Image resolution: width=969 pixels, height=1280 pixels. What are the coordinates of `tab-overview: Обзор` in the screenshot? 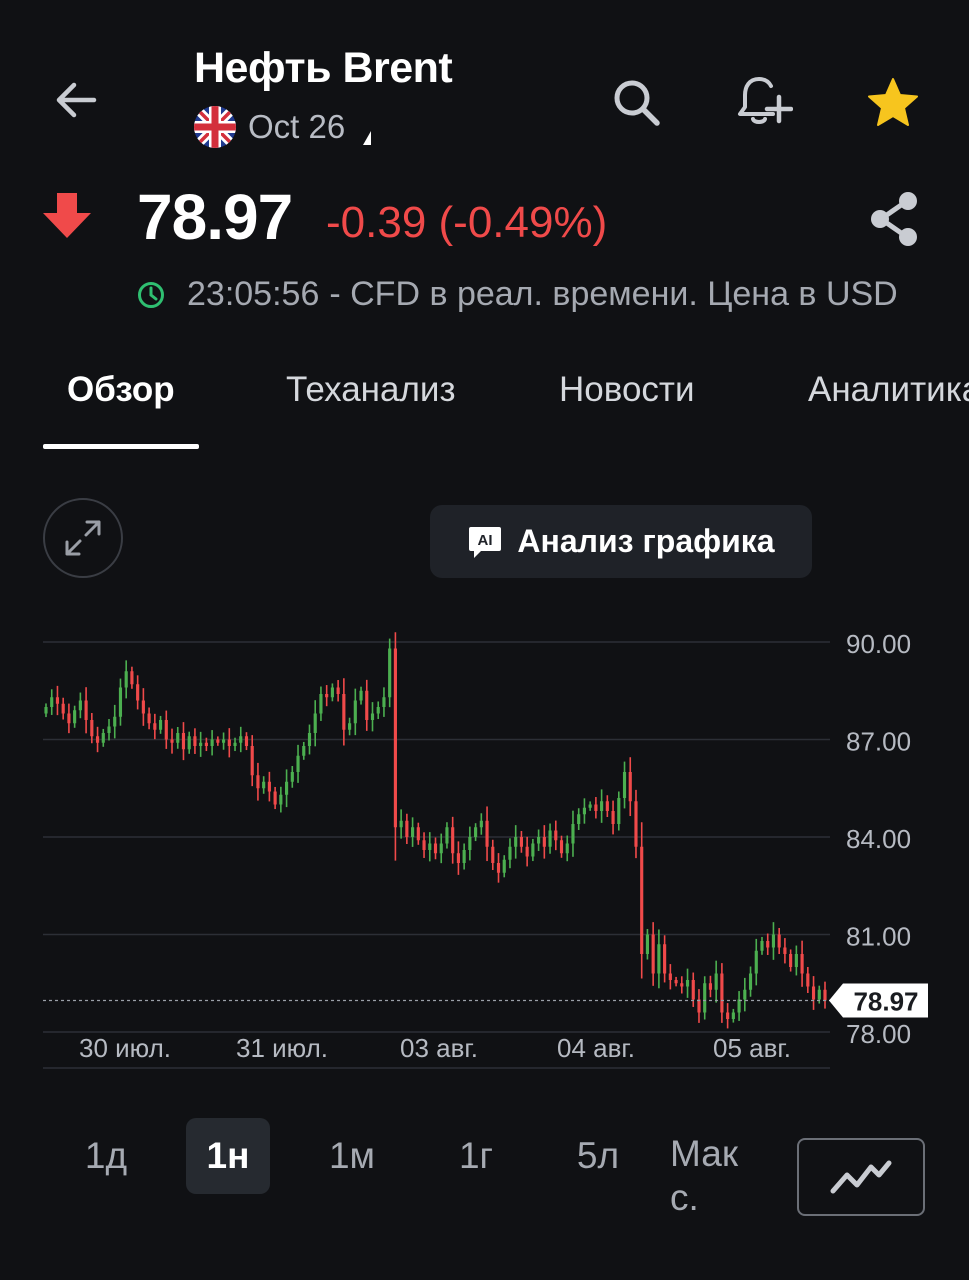 It's located at (121, 390).